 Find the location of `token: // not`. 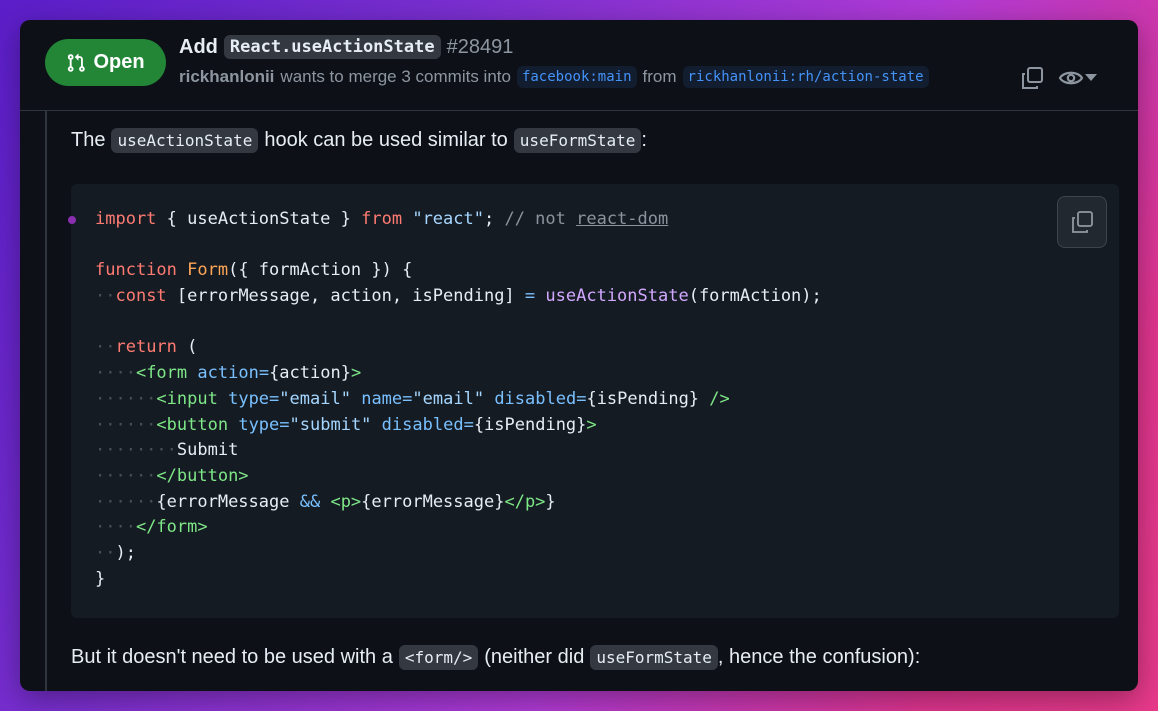

token: // not is located at coordinates (540, 219).